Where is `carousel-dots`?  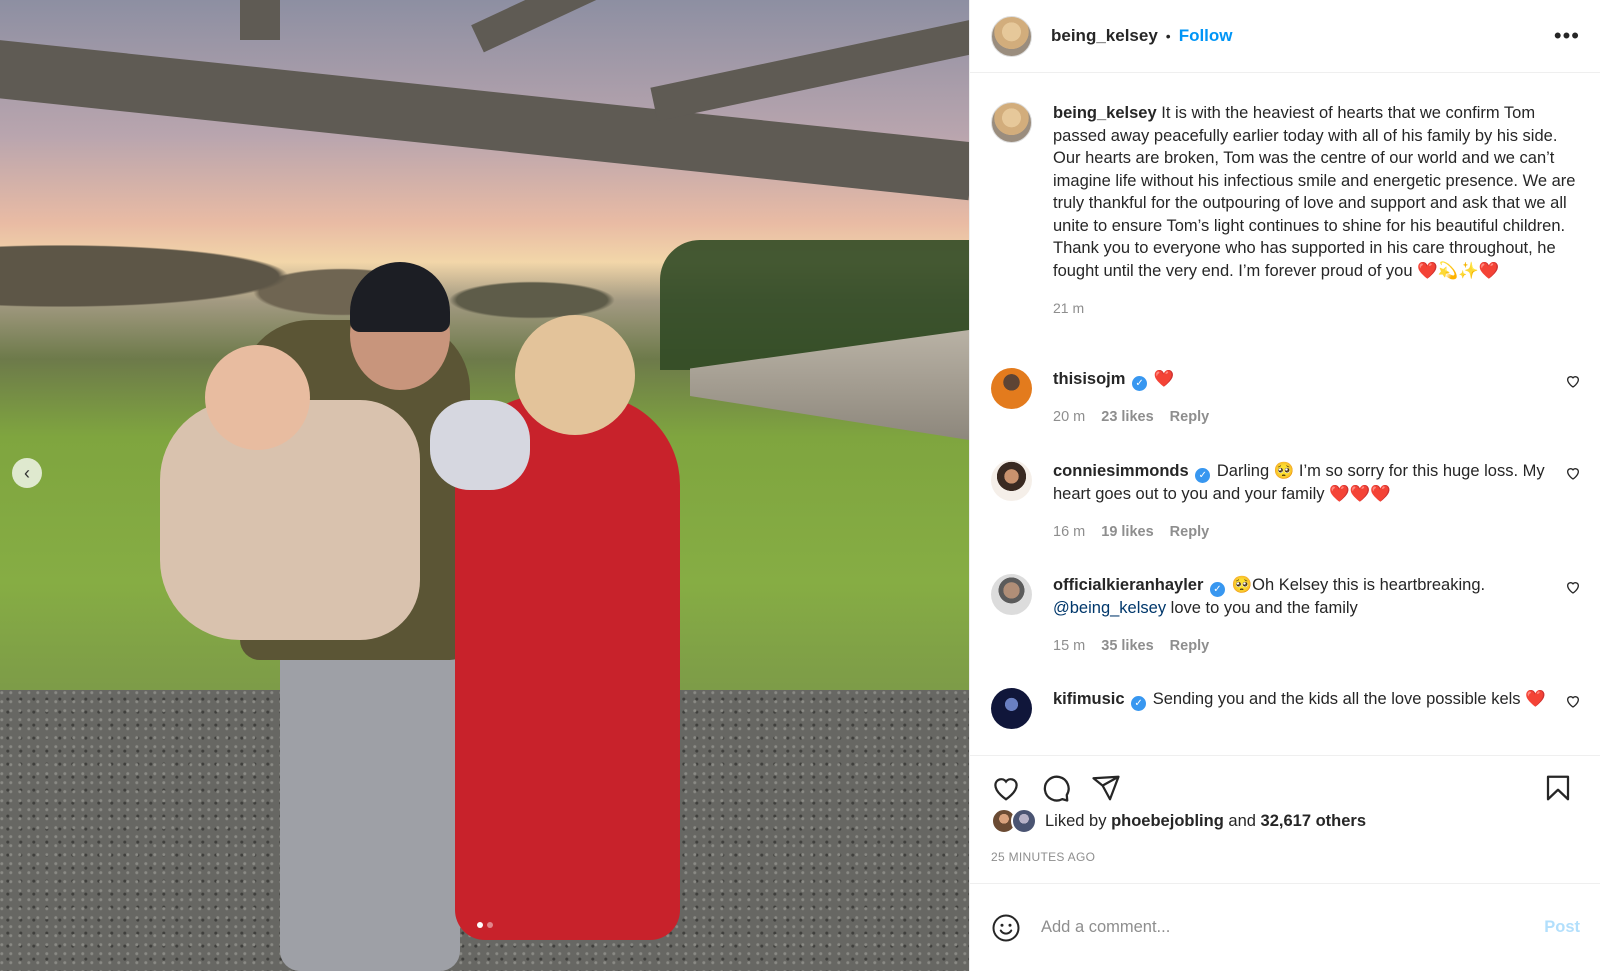 carousel-dots is located at coordinates (484, 925).